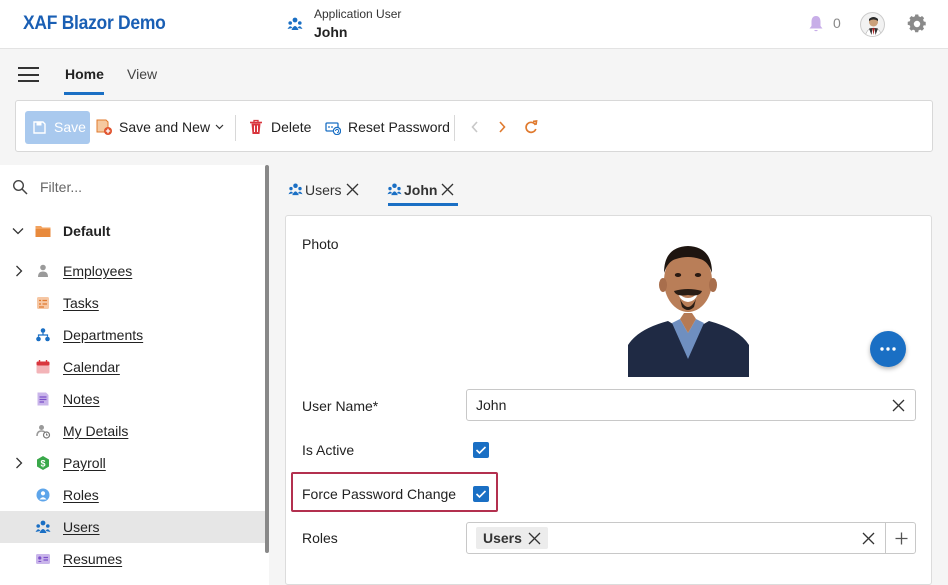  Describe the element at coordinates (43, 432) in the screenshot. I see `my-details-icon` at that location.